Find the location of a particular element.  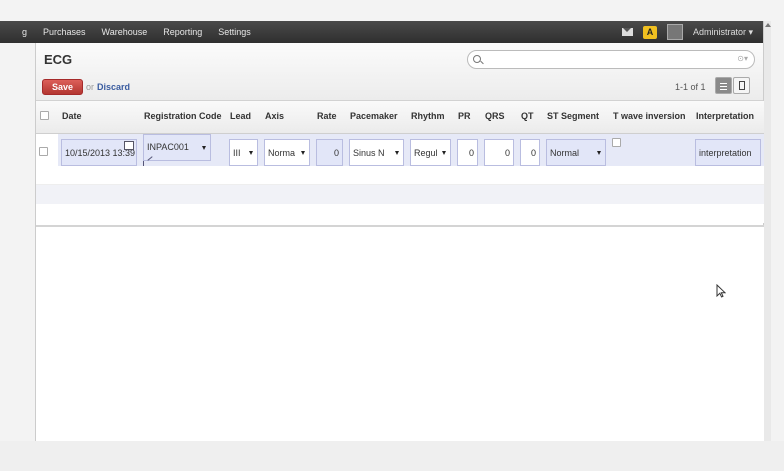

select-all-header is located at coordinates (47, 117).